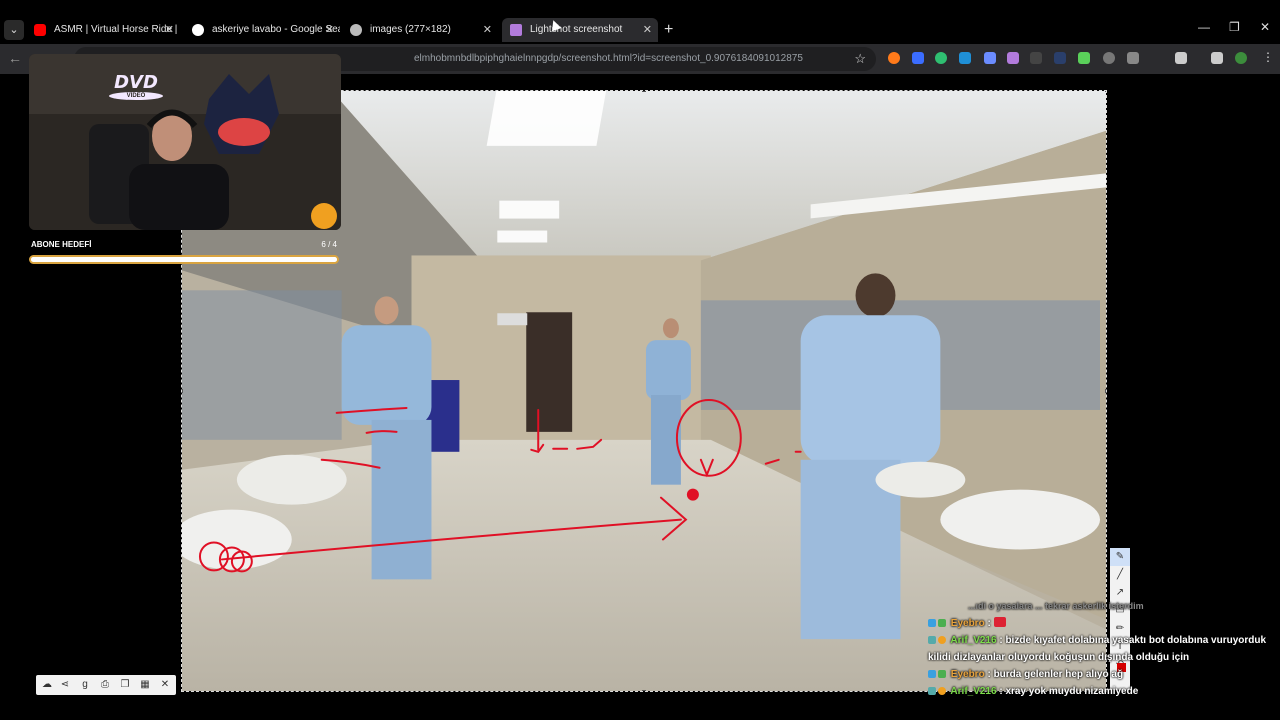  I want to click on profile-avatar, so click(1241, 58).